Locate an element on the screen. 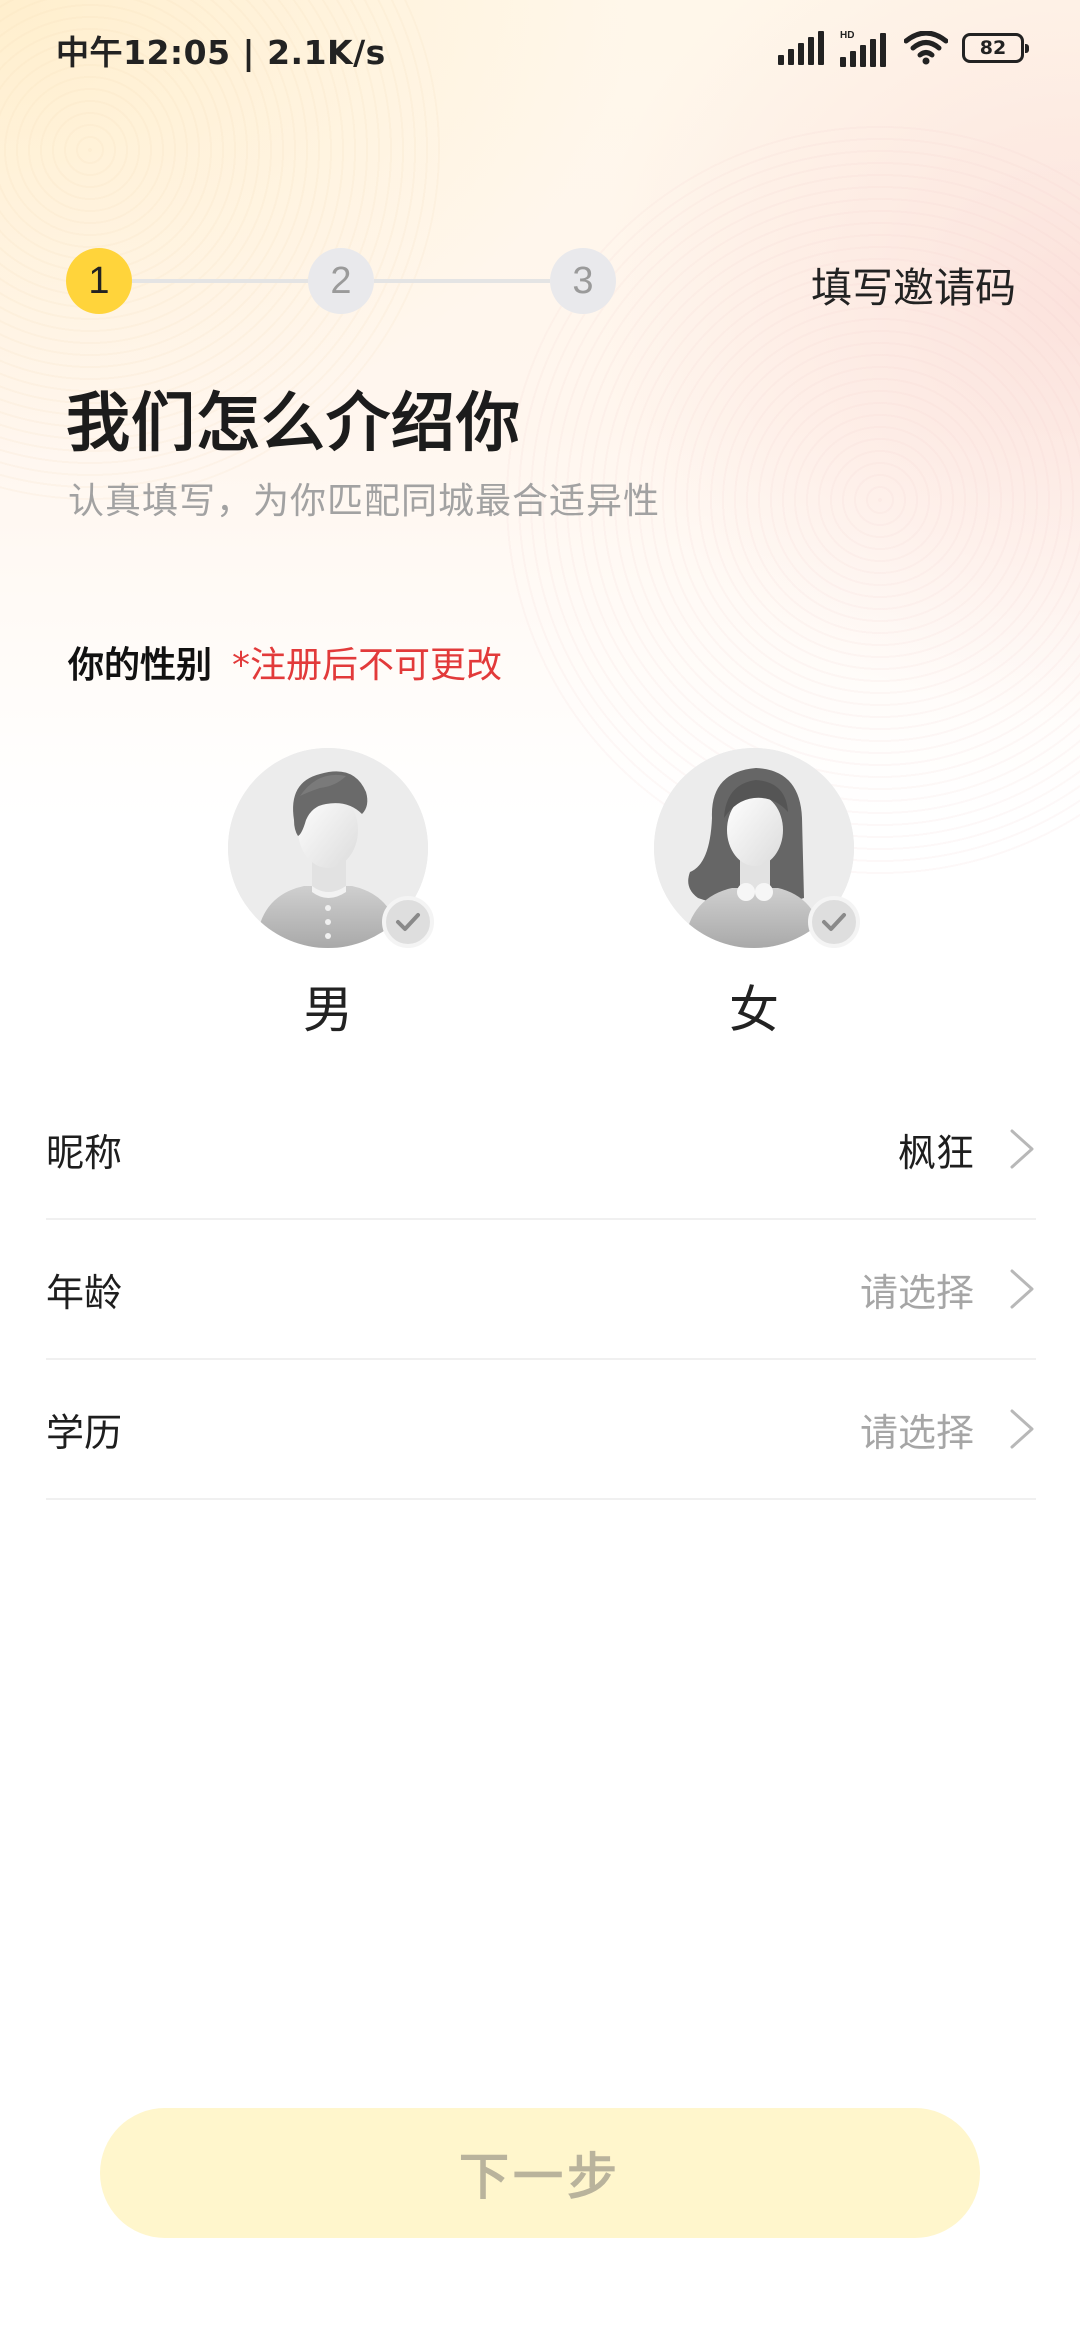 The height and width of the screenshot is (2340, 1080). nickname-value: 枫狂 is located at coordinates (935, 1152).